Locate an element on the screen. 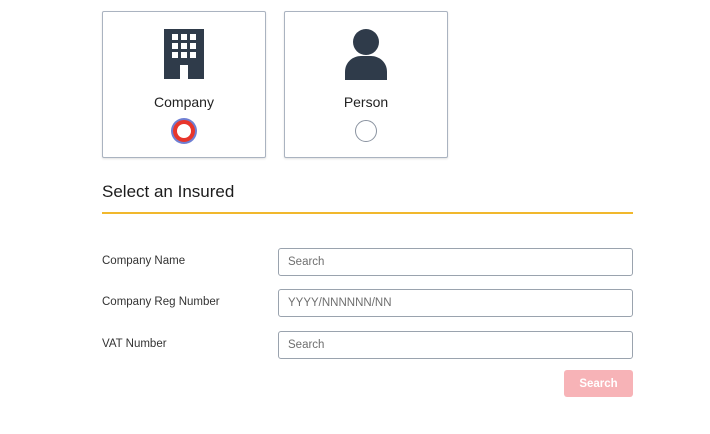 The height and width of the screenshot is (434, 710). company-reg-input is located at coordinates (455, 303).